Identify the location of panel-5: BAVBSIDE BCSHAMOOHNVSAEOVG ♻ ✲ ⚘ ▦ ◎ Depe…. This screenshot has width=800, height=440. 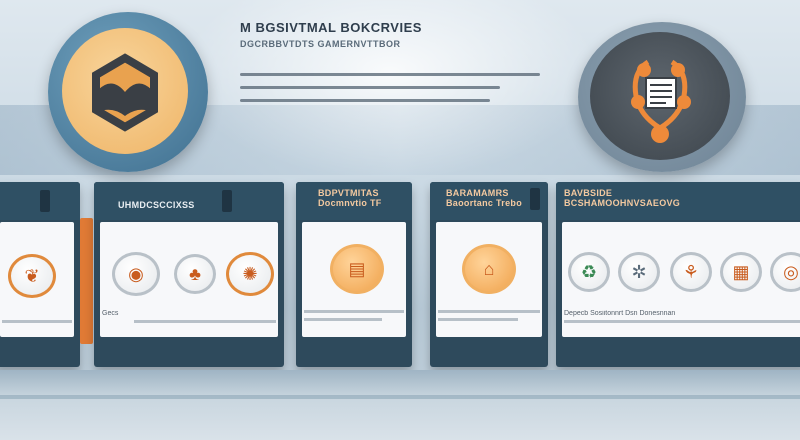
(678, 274).